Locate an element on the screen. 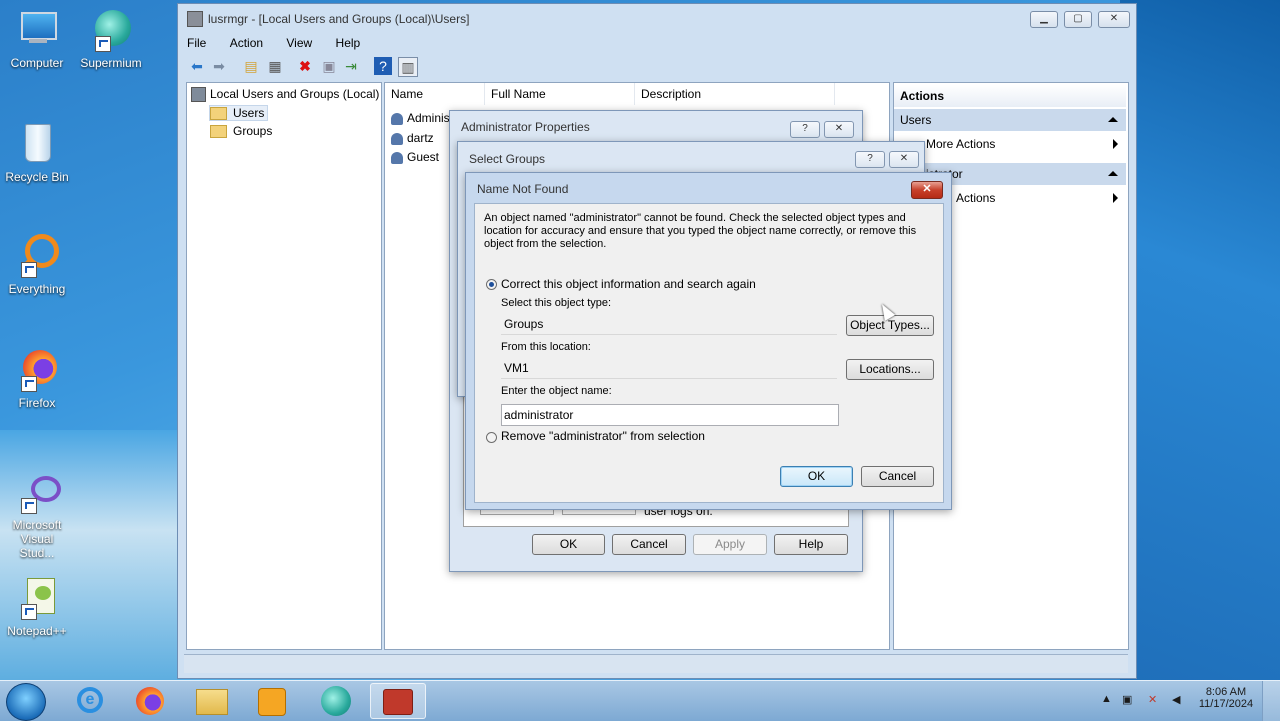 The height and width of the screenshot is (721, 1280). desktop-icon-notepadpp: Notepad++ is located at coordinates (37, 607).